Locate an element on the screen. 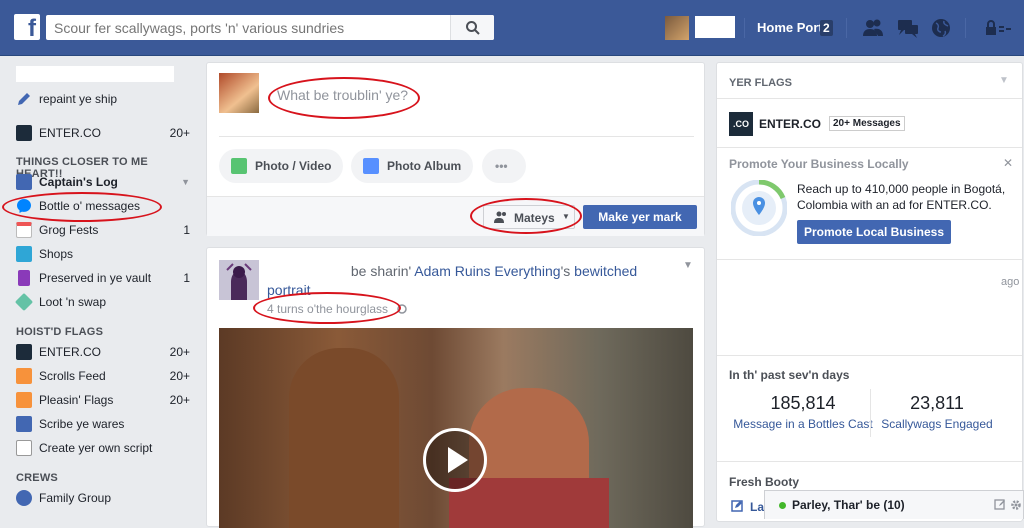 The width and height of the screenshot is (1024, 528). nav-item-messages: Bottle o' messages is located at coordinates (106, 206).